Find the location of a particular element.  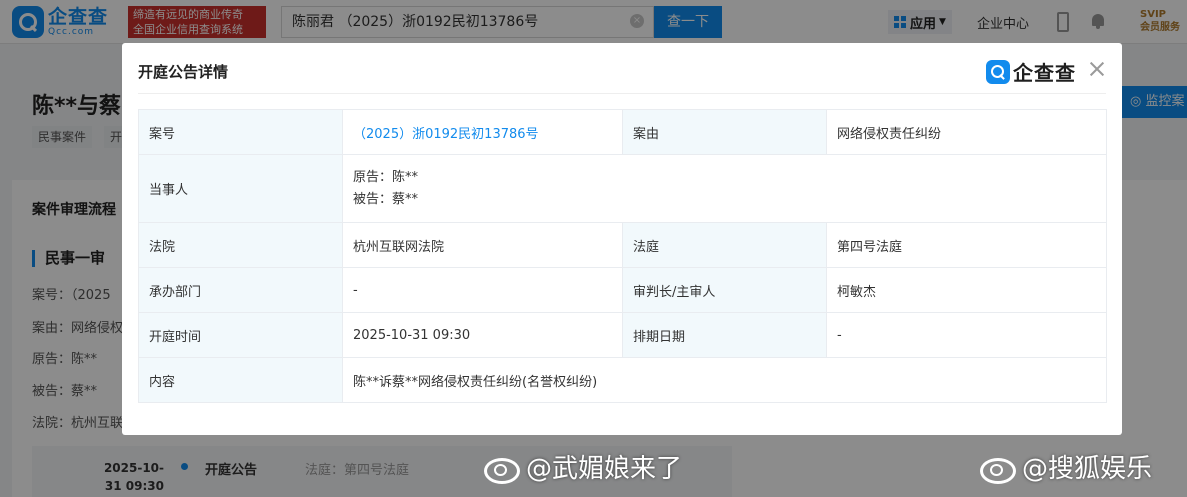

content-label: 内容 is located at coordinates (240, 380).